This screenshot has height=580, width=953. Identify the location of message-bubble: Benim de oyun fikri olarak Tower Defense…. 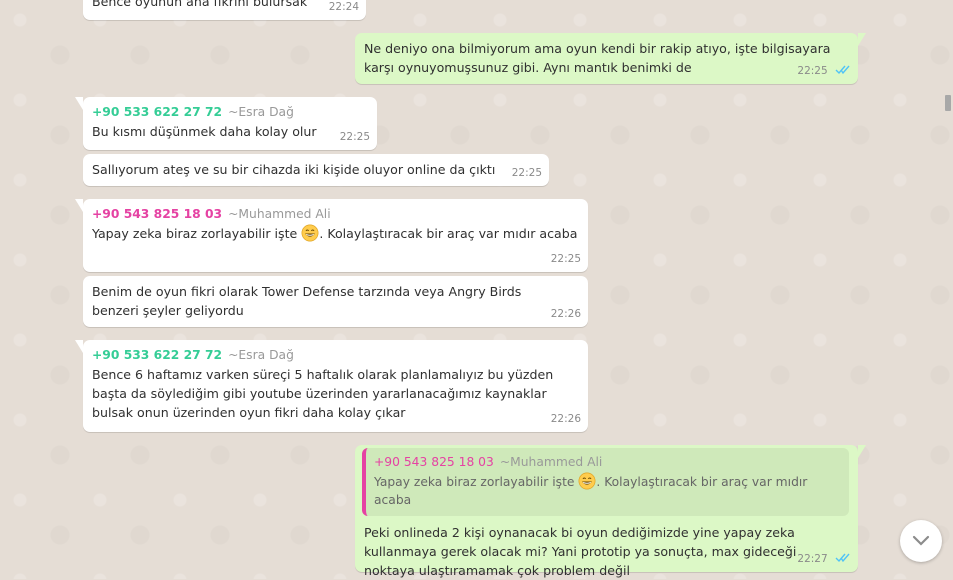
(335, 301).